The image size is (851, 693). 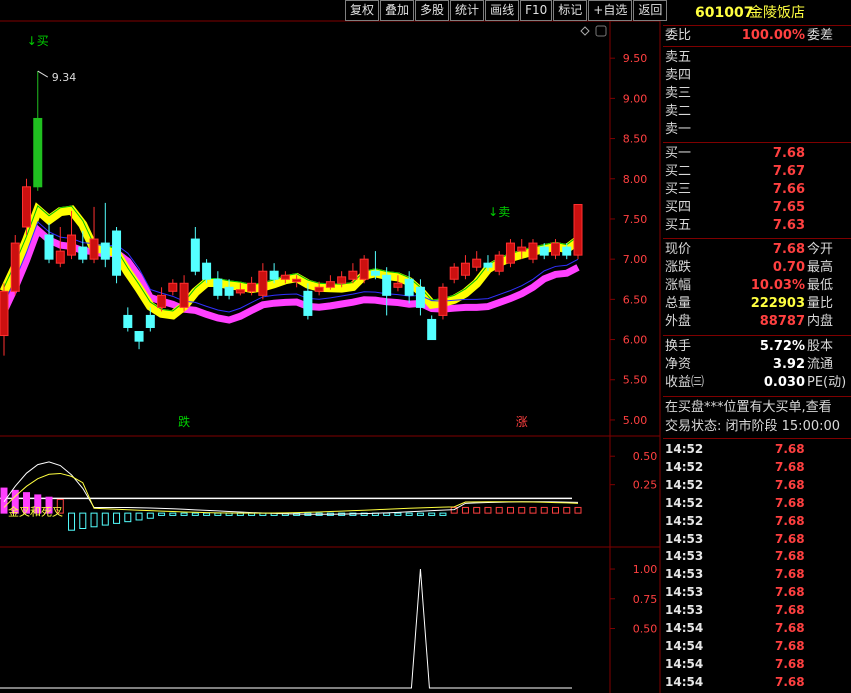 What do you see at coordinates (777, 13) in the screenshot?
I see `stock-name: 金陵饭店` at bounding box center [777, 13].